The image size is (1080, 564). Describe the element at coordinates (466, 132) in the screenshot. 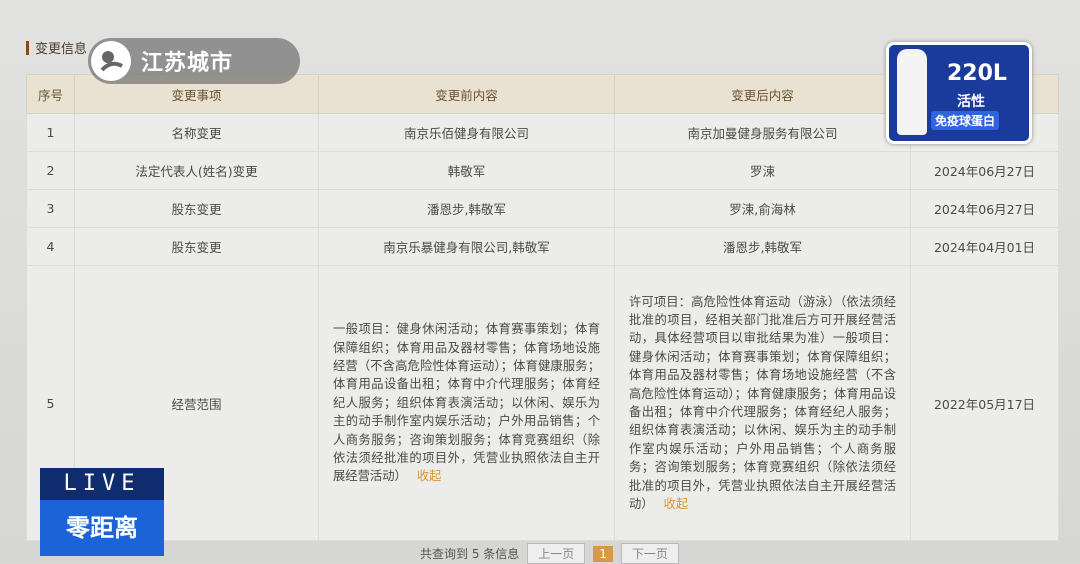

I see `cell-before: 南京乐佰健身有限公司` at that location.